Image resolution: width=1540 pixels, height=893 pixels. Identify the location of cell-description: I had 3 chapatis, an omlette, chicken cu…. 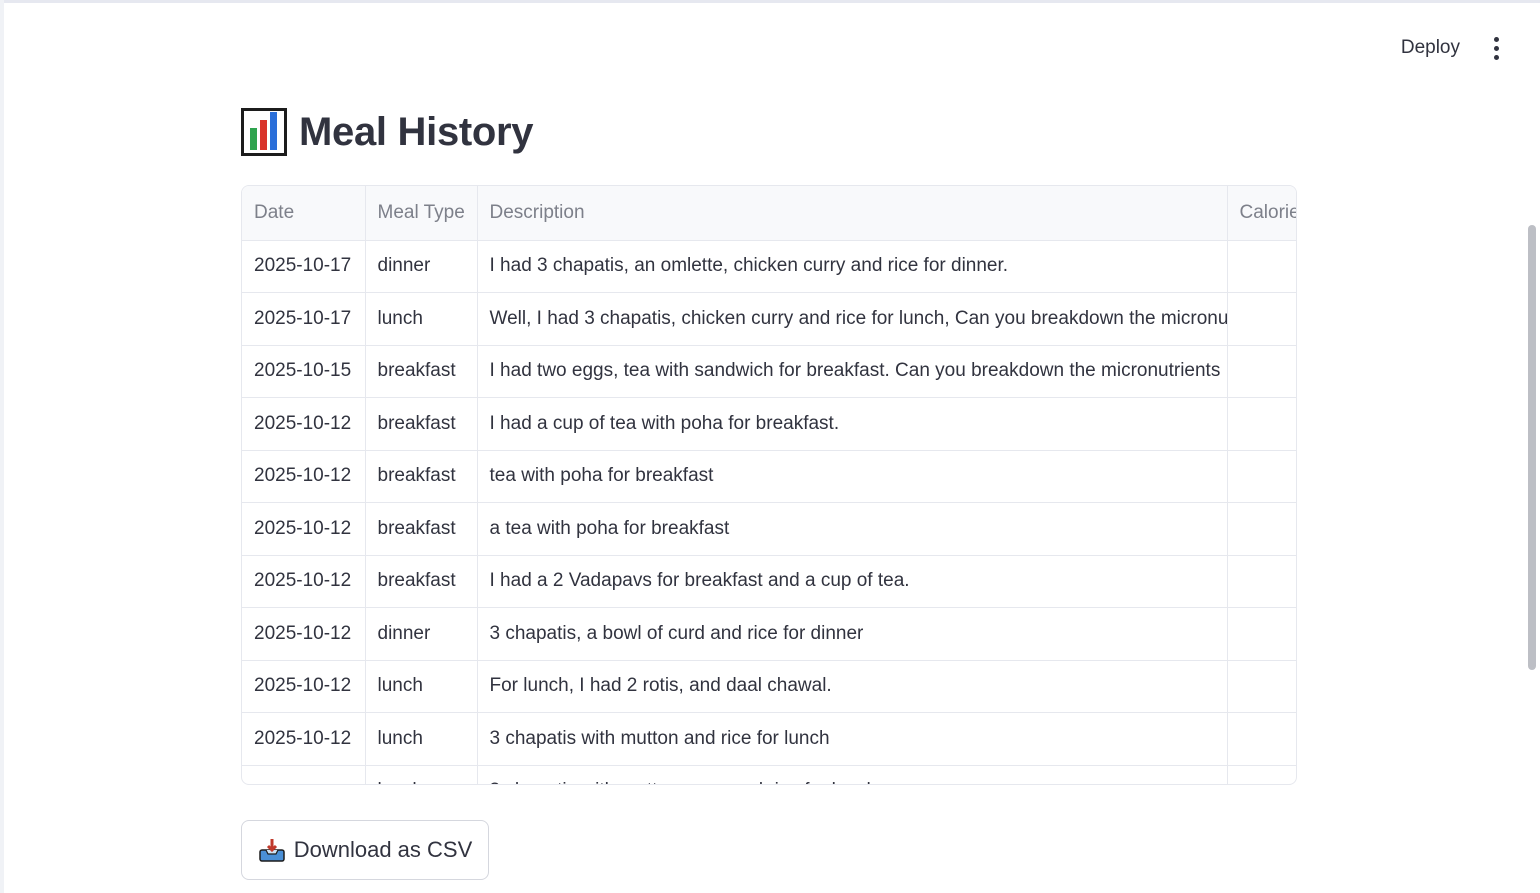
(852, 266).